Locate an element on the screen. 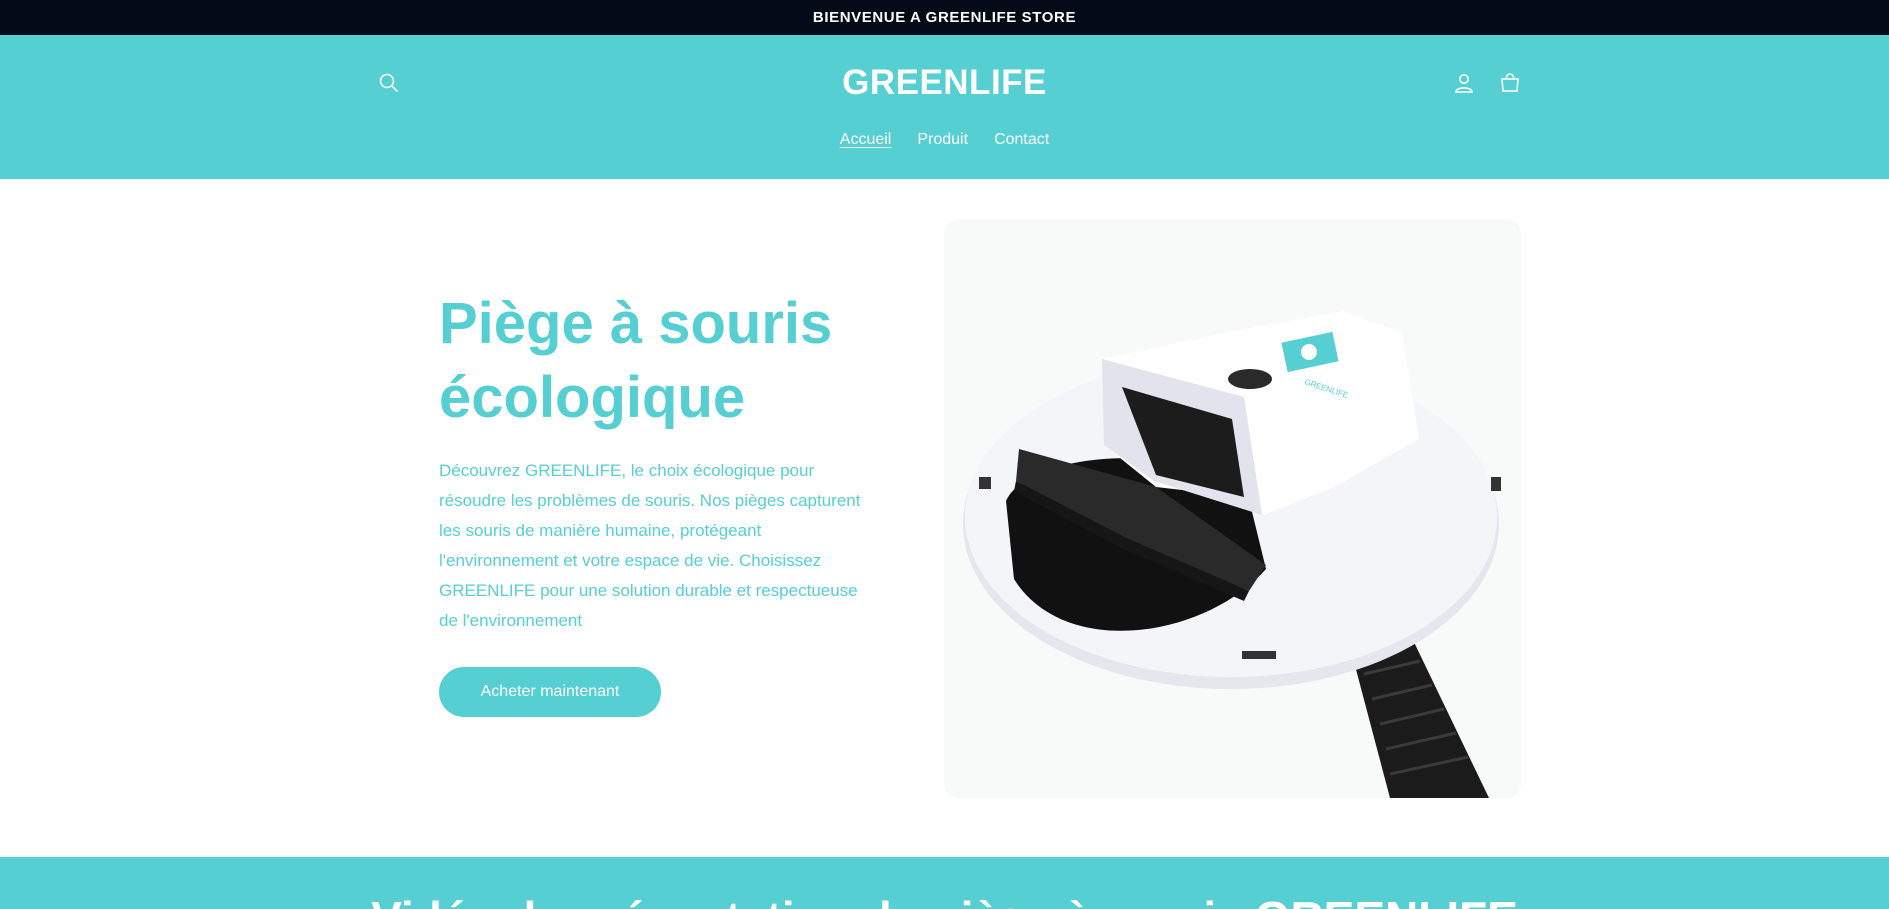  cart-button is located at coordinates (1510, 83).